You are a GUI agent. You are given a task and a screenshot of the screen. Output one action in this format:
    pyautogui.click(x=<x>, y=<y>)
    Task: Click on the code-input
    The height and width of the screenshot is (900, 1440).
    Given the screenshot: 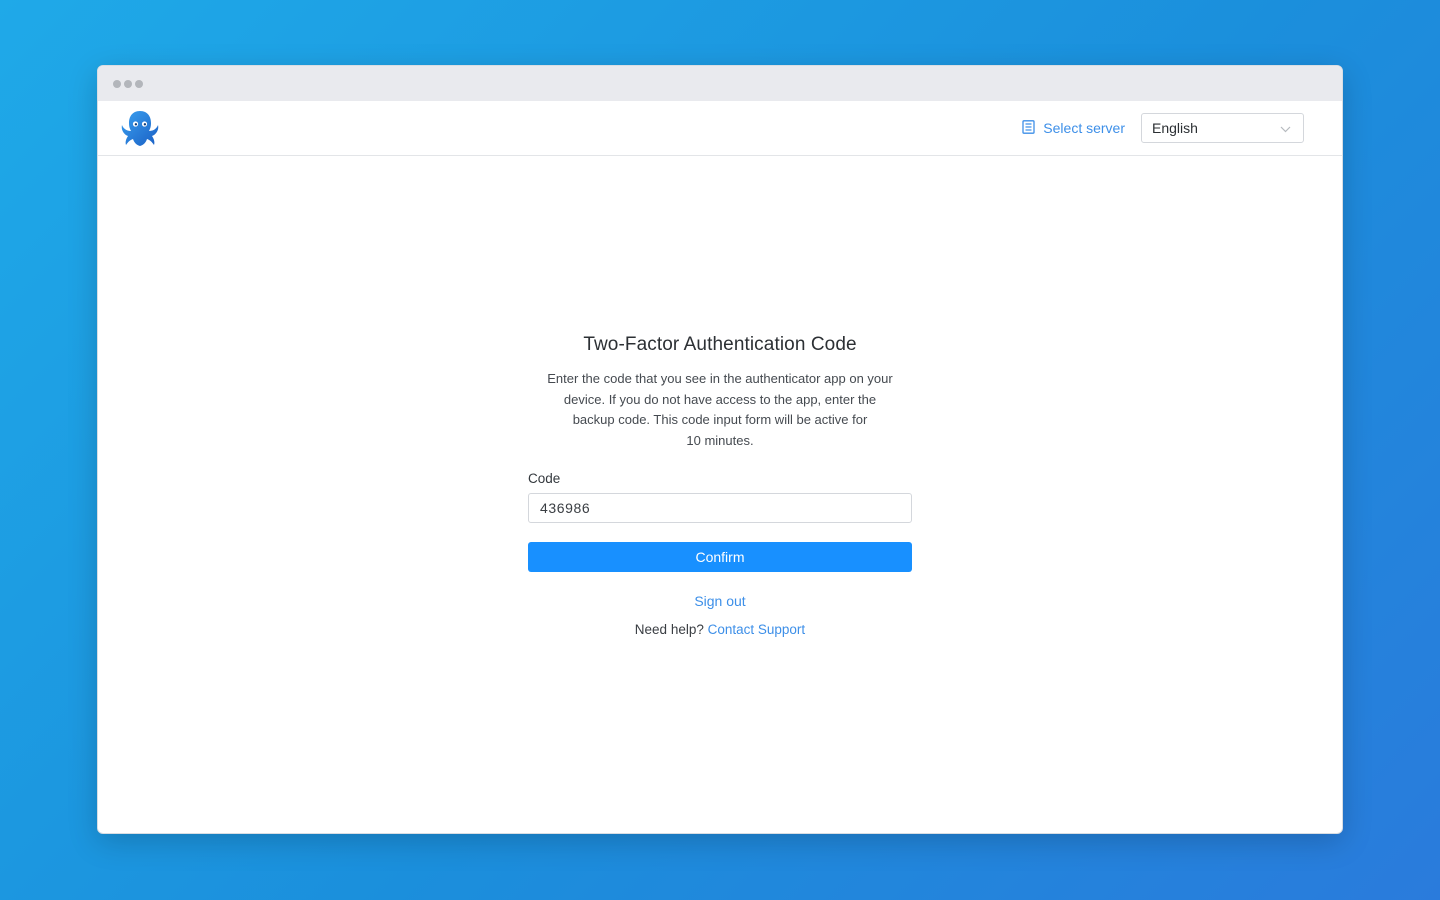 What is the action you would take?
    pyautogui.click(x=720, y=508)
    